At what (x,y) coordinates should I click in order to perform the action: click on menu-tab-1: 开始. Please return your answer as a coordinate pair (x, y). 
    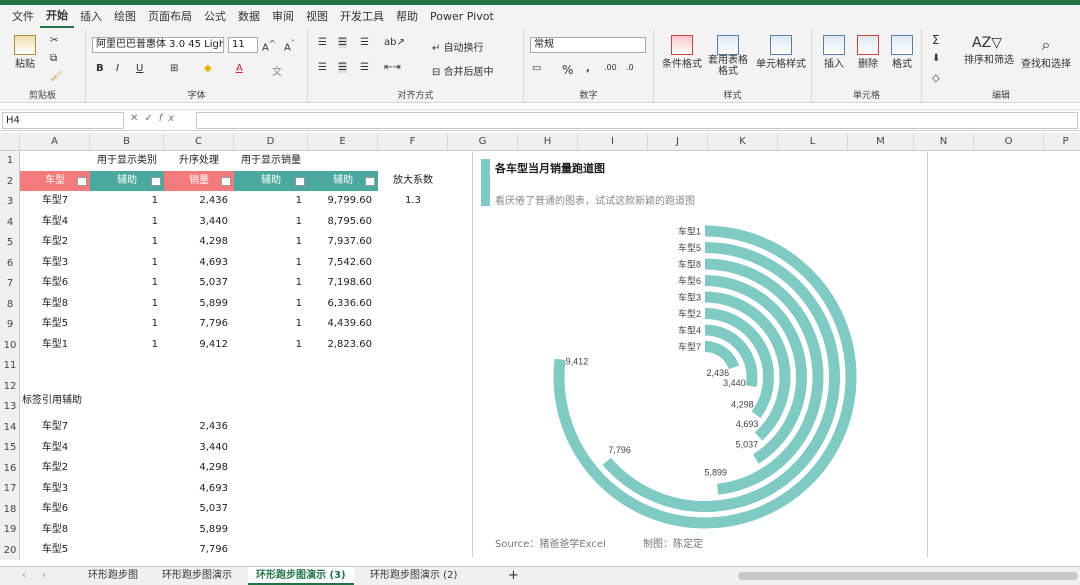
    Looking at the image, I should click on (57, 17).